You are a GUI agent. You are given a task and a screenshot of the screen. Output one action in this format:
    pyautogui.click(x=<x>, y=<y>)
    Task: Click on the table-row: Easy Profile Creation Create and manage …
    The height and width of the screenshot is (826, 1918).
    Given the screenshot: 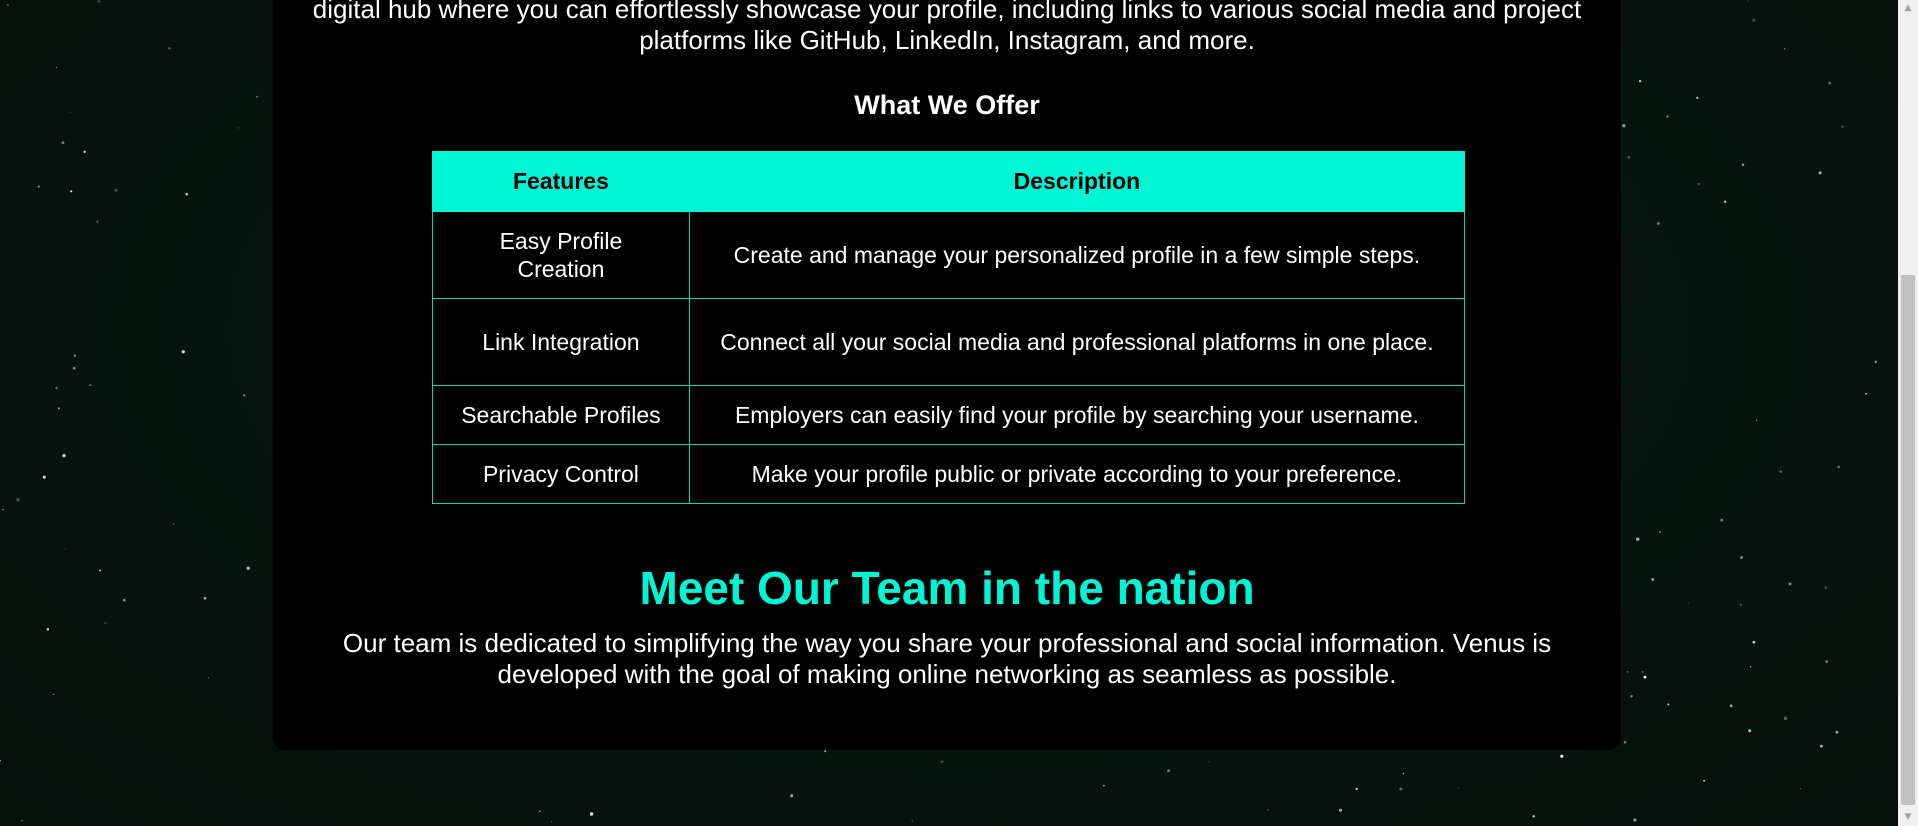 What is the action you would take?
    pyautogui.click(x=949, y=255)
    